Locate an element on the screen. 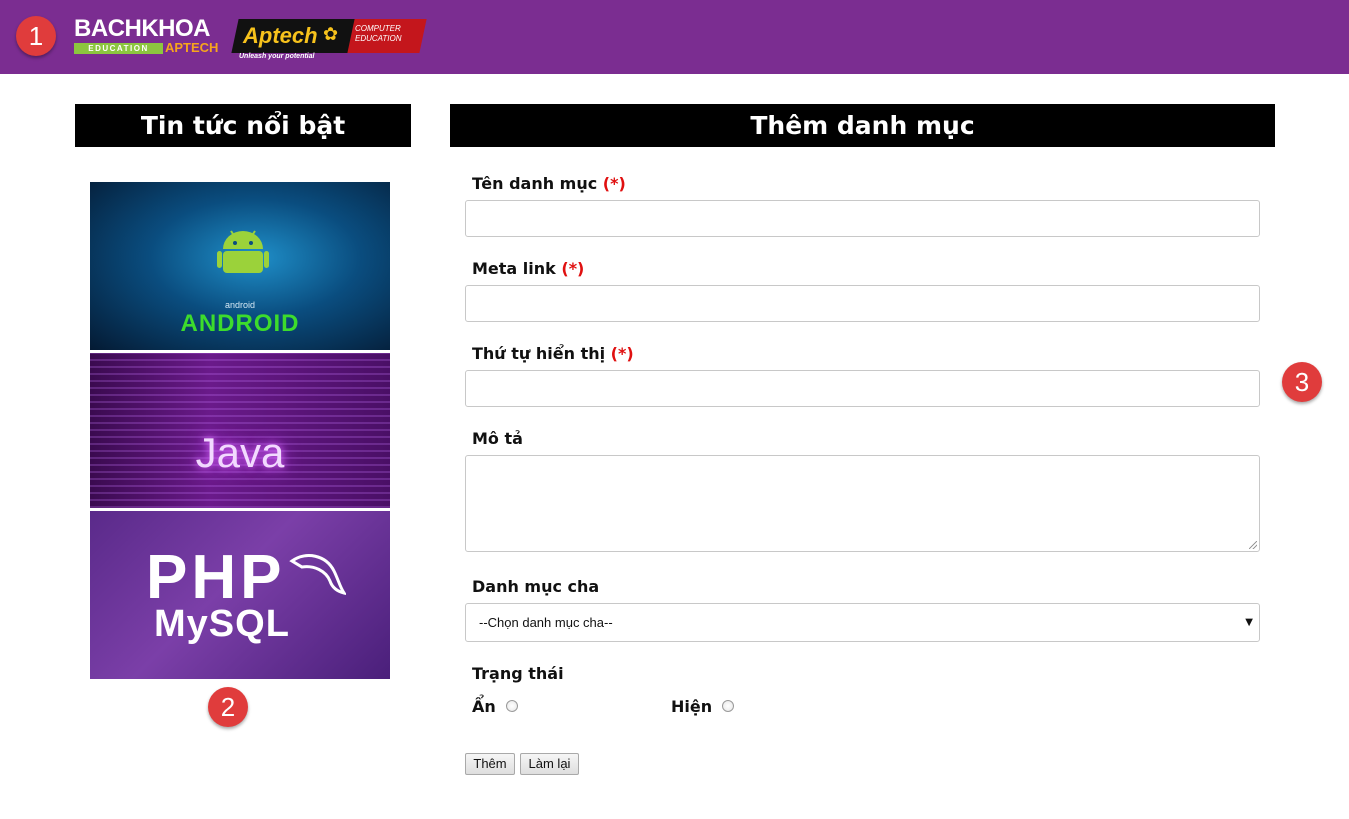 This screenshot has height=819, width=1349. display-order-input is located at coordinates (862, 388).